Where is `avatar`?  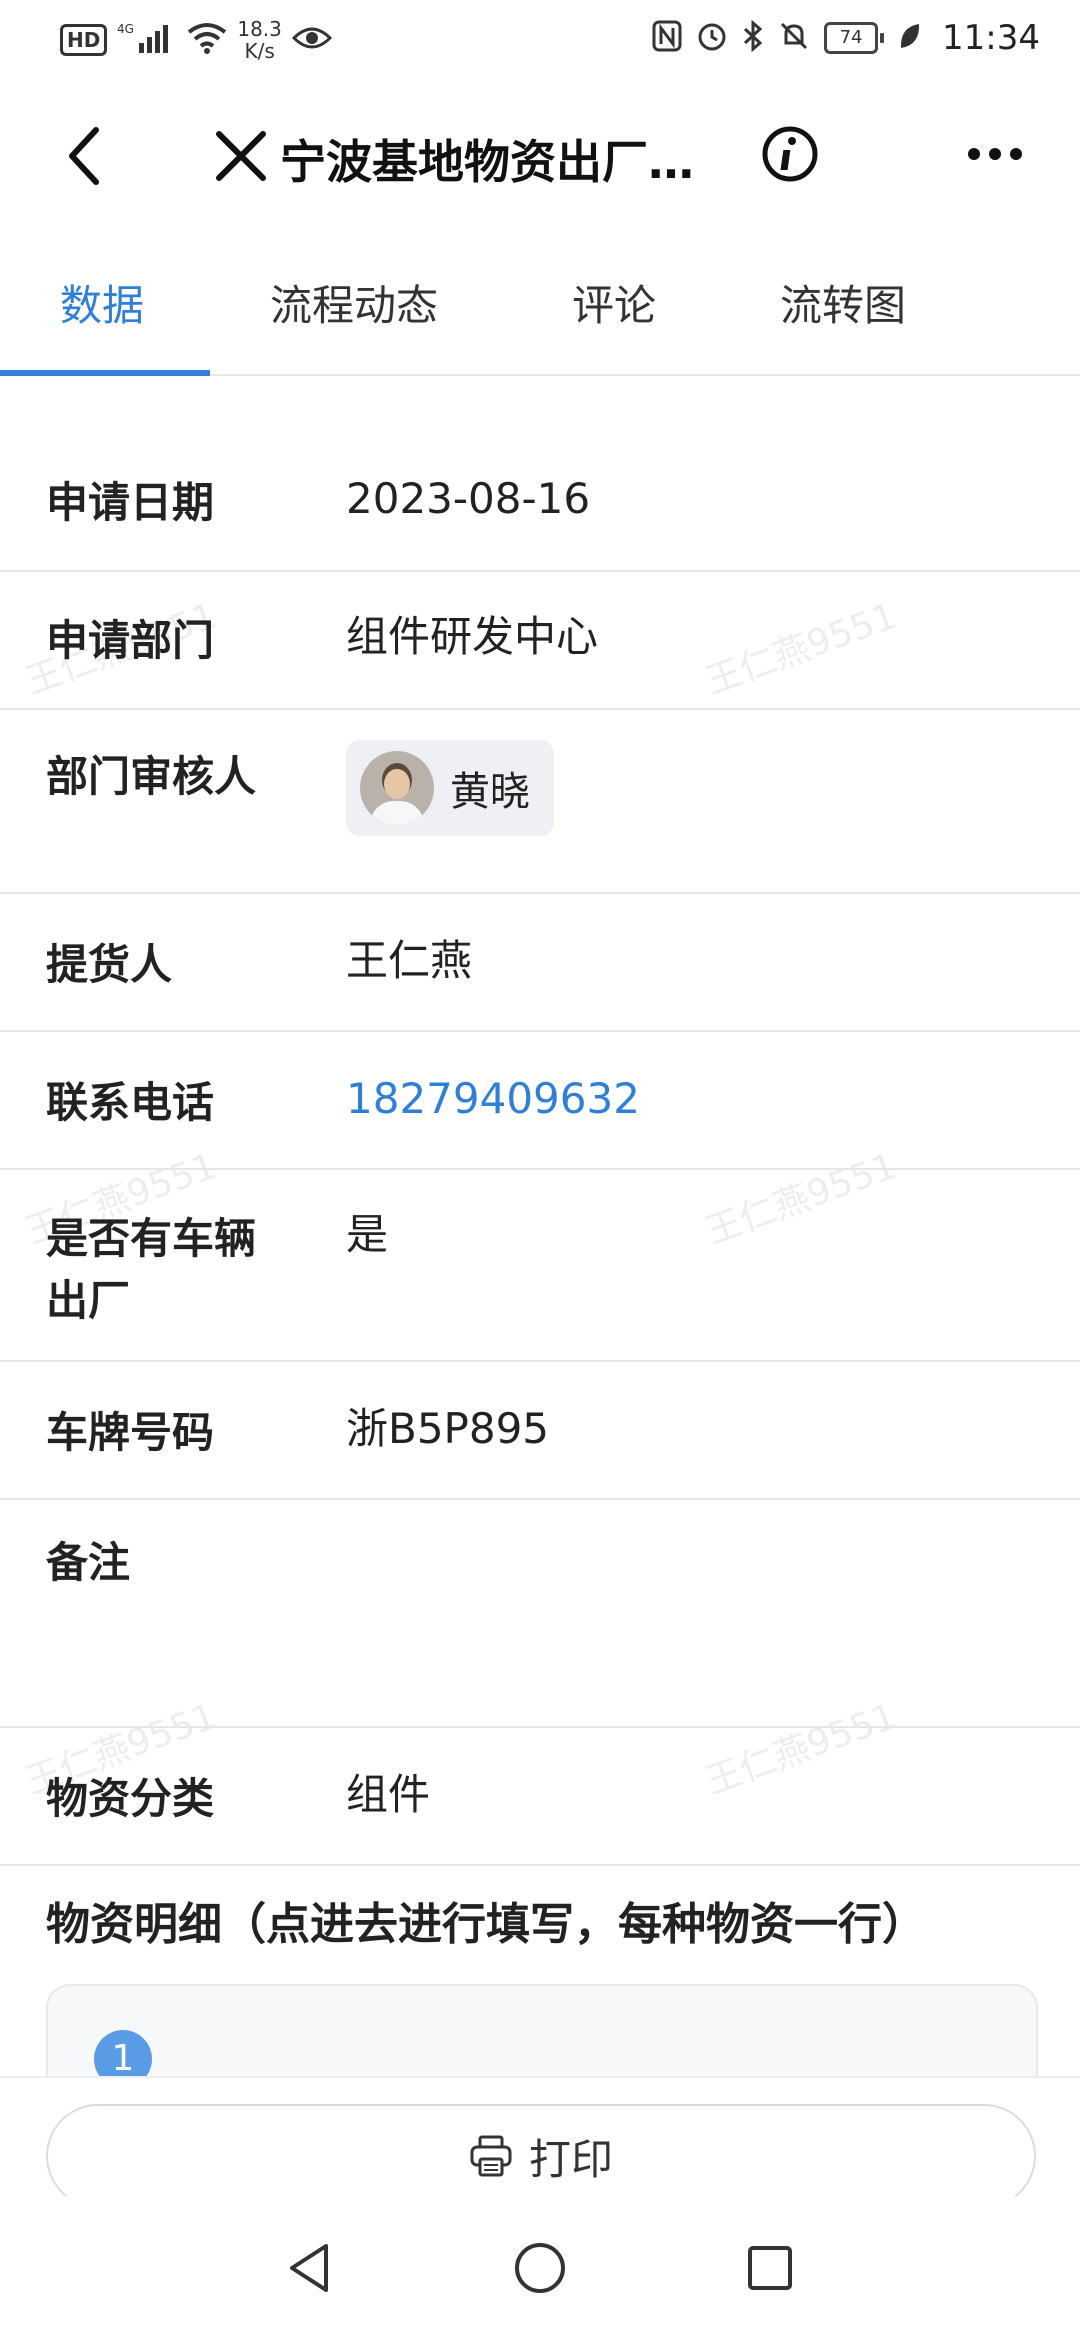
avatar is located at coordinates (397, 788).